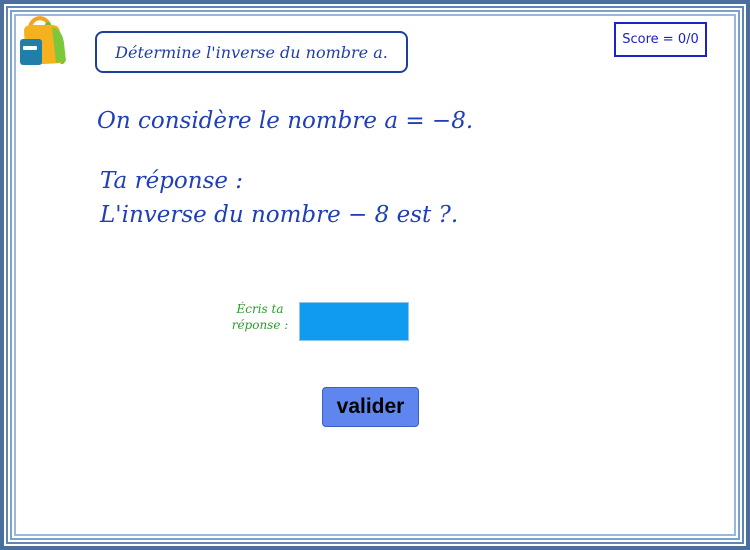 Image resolution: width=750 pixels, height=550 pixels. What do you see at coordinates (279, 215) in the screenshot?
I see `question-text: L'inverse du nombre − 8 est ?.` at bounding box center [279, 215].